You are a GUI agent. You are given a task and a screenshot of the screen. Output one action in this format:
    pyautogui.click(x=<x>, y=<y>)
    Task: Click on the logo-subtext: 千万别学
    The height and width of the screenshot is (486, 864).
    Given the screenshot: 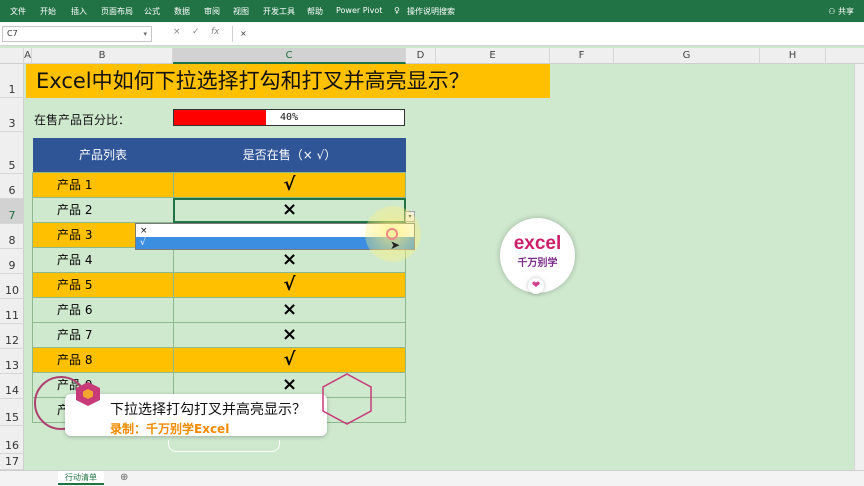 What is the action you would take?
    pyautogui.click(x=537, y=263)
    